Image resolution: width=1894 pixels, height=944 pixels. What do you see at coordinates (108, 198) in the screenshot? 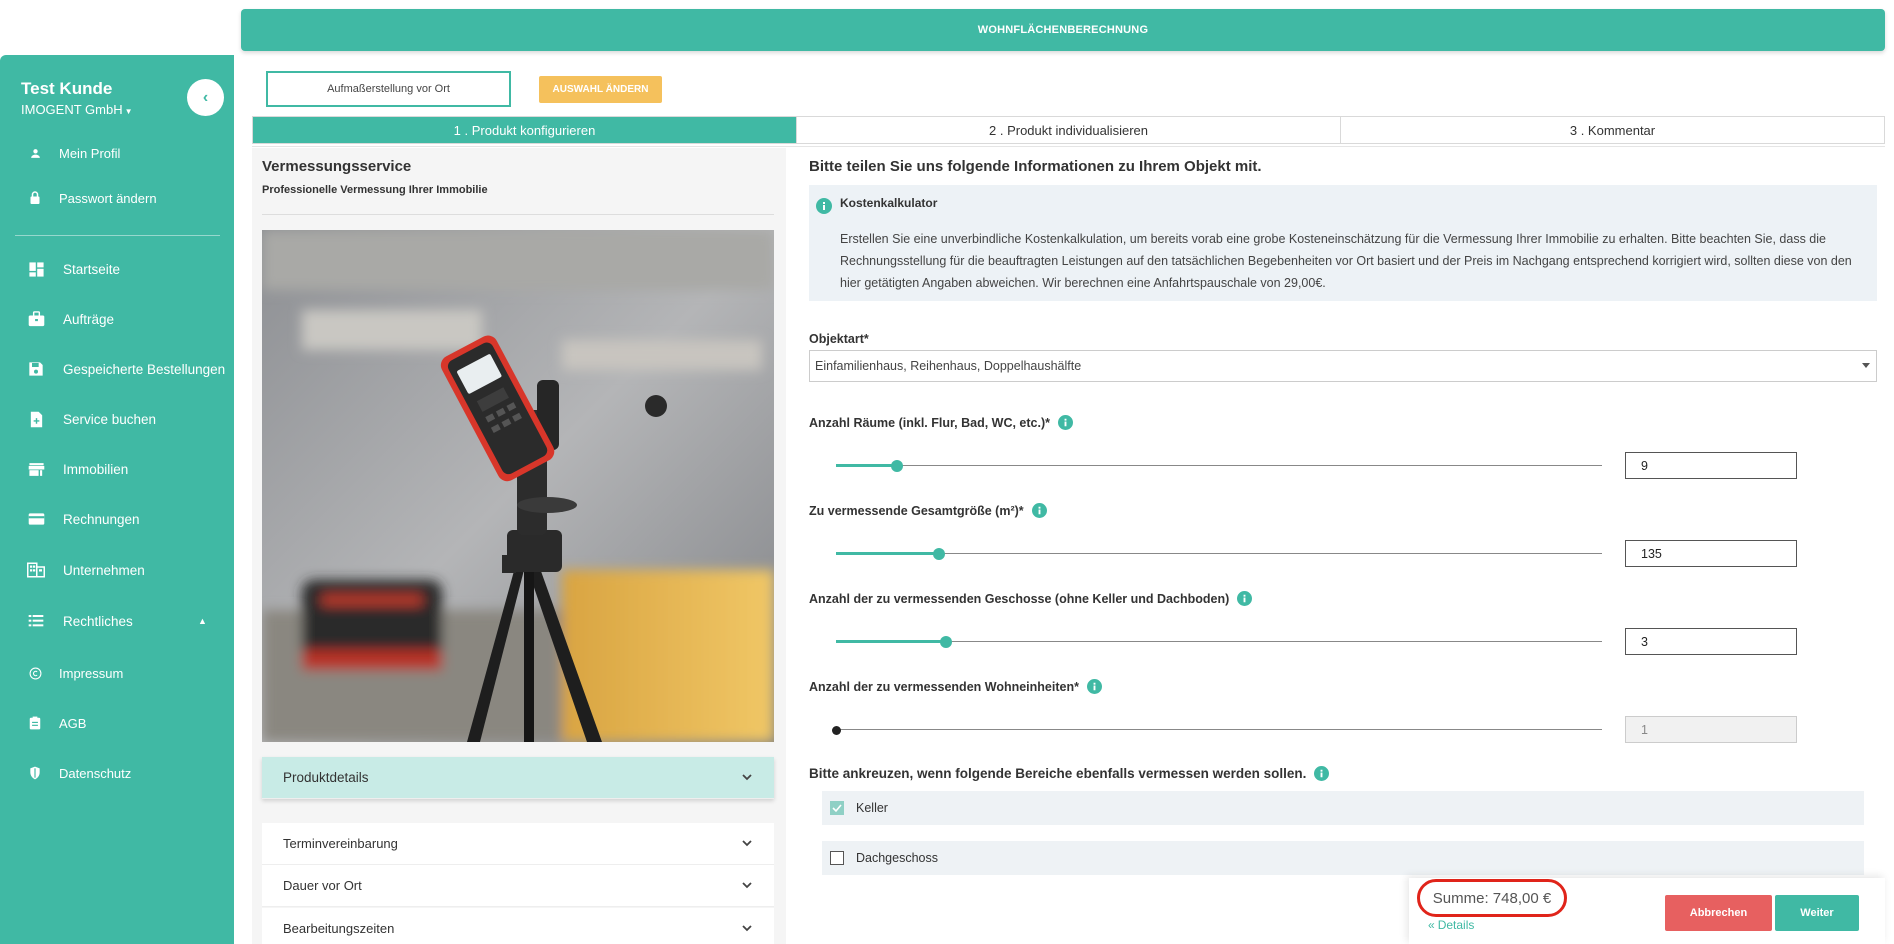
I see `sidebar-item-label: Passwort ändern` at bounding box center [108, 198].